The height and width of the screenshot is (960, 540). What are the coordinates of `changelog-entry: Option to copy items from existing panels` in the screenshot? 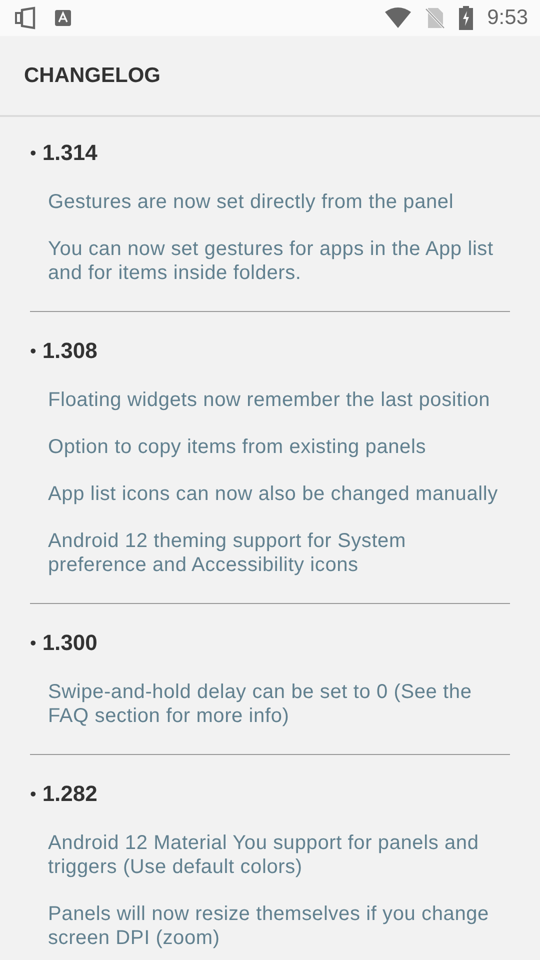 It's located at (238, 447).